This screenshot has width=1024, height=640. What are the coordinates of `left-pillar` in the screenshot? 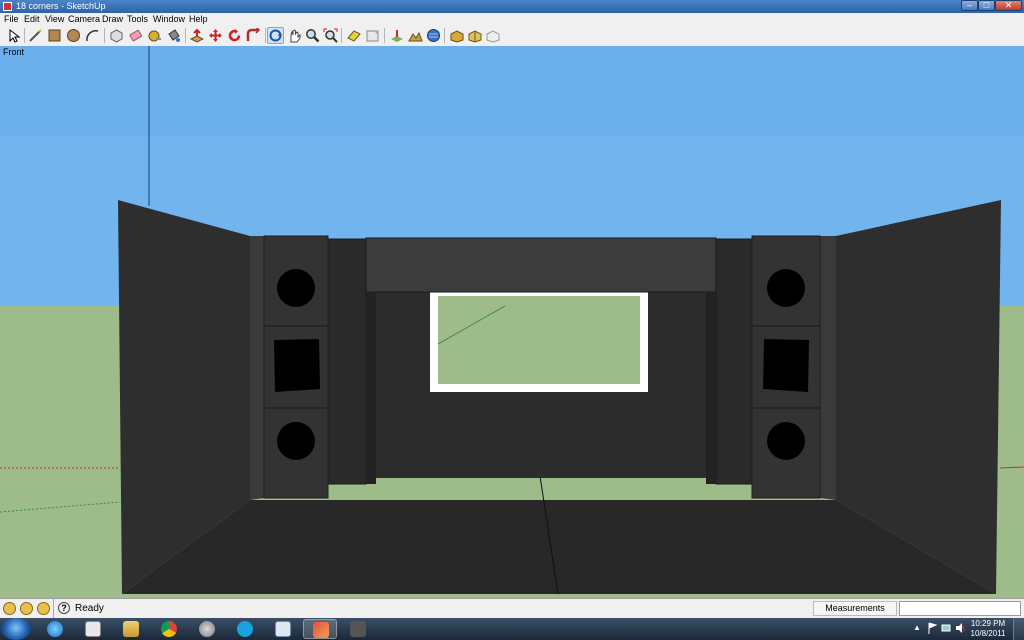 It's located at (347, 361).